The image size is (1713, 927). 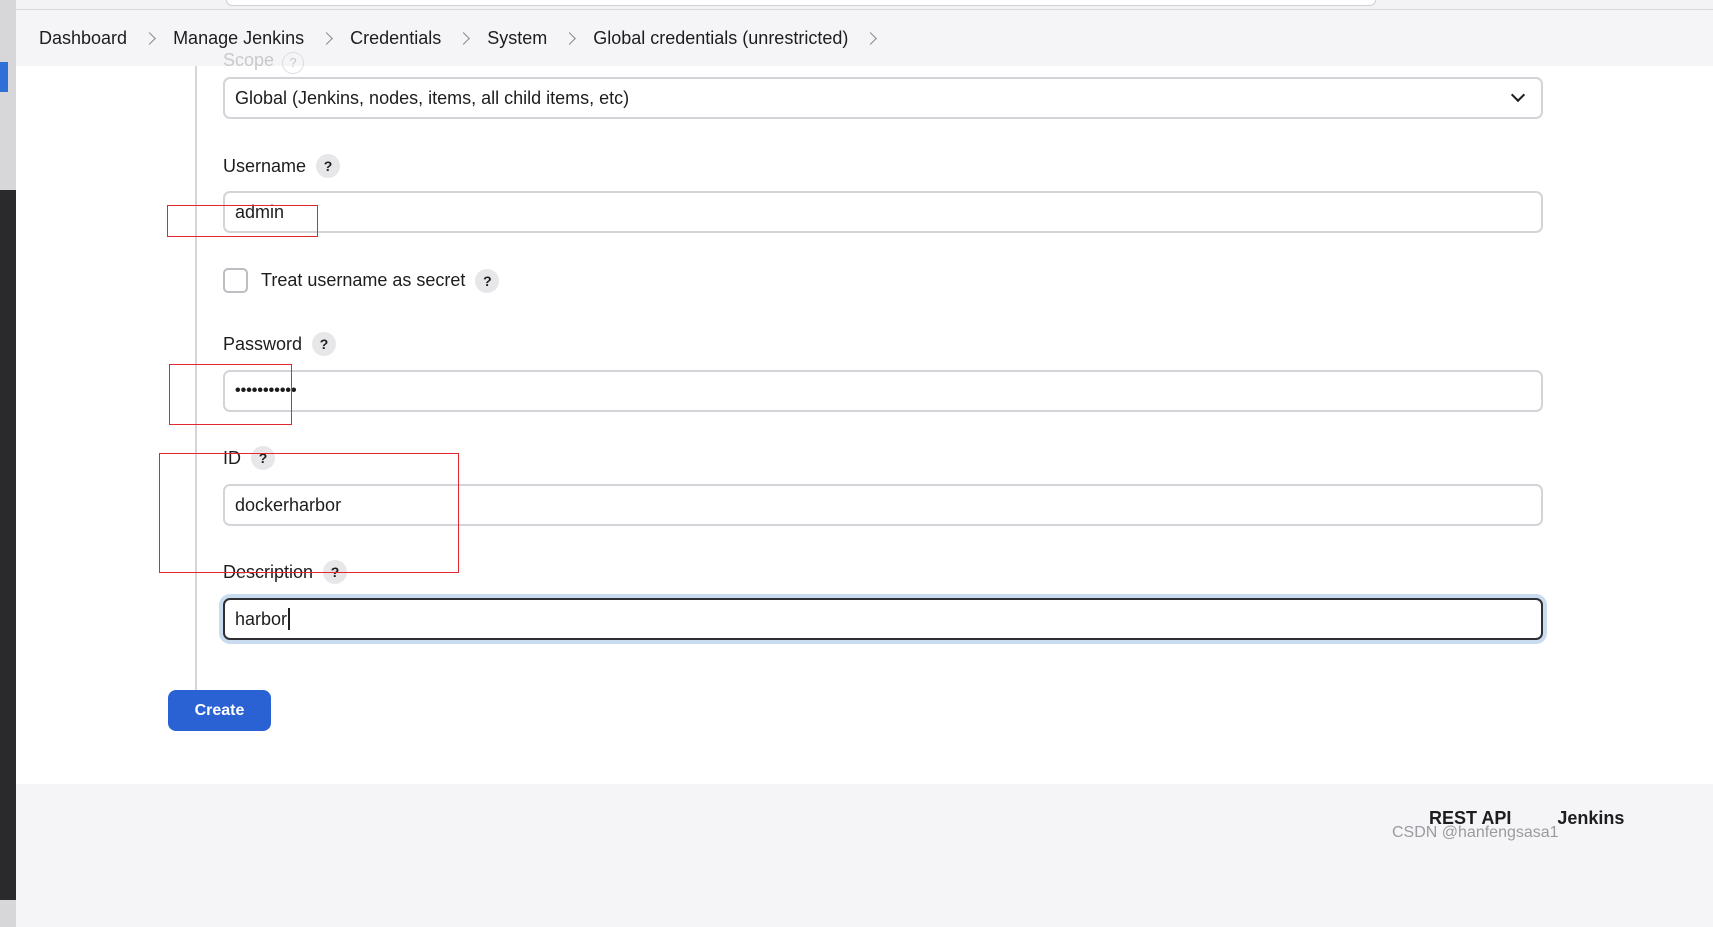 What do you see at coordinates (293, 63) in the screenshot?
I see `scope-help-icon: ?` at bounding box center [293, 63].